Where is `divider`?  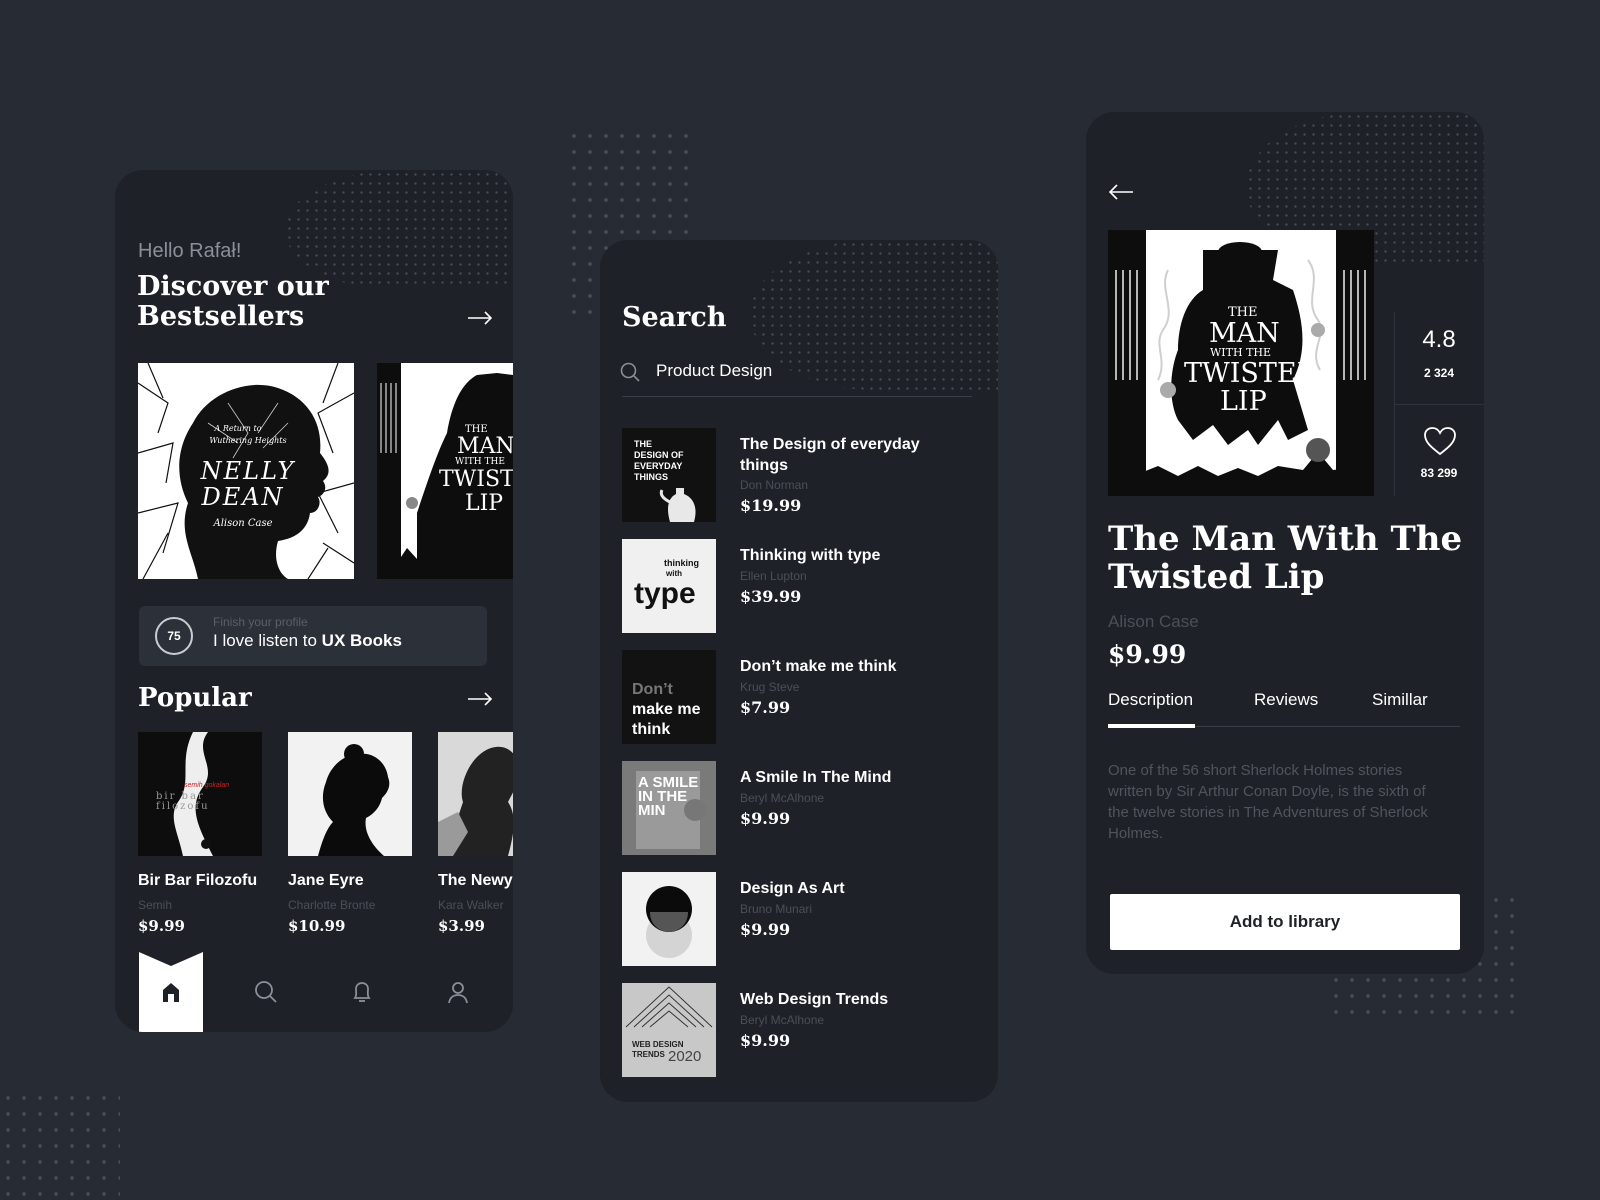
divider is located at coordinates (1439, 404).